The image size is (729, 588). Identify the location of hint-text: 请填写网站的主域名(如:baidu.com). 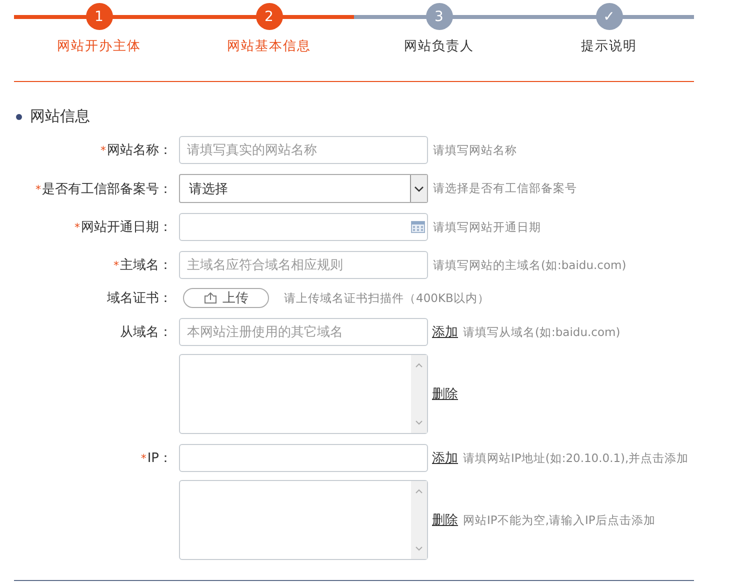
(529, 265).